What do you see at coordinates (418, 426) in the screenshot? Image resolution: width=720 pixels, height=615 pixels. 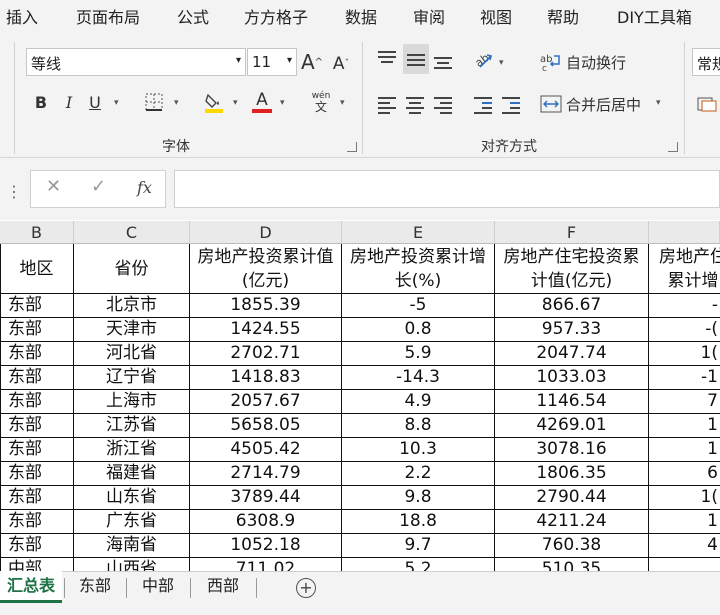 I see `table-cell-investment-growth: 8.8` at bounding box center [418, 426].